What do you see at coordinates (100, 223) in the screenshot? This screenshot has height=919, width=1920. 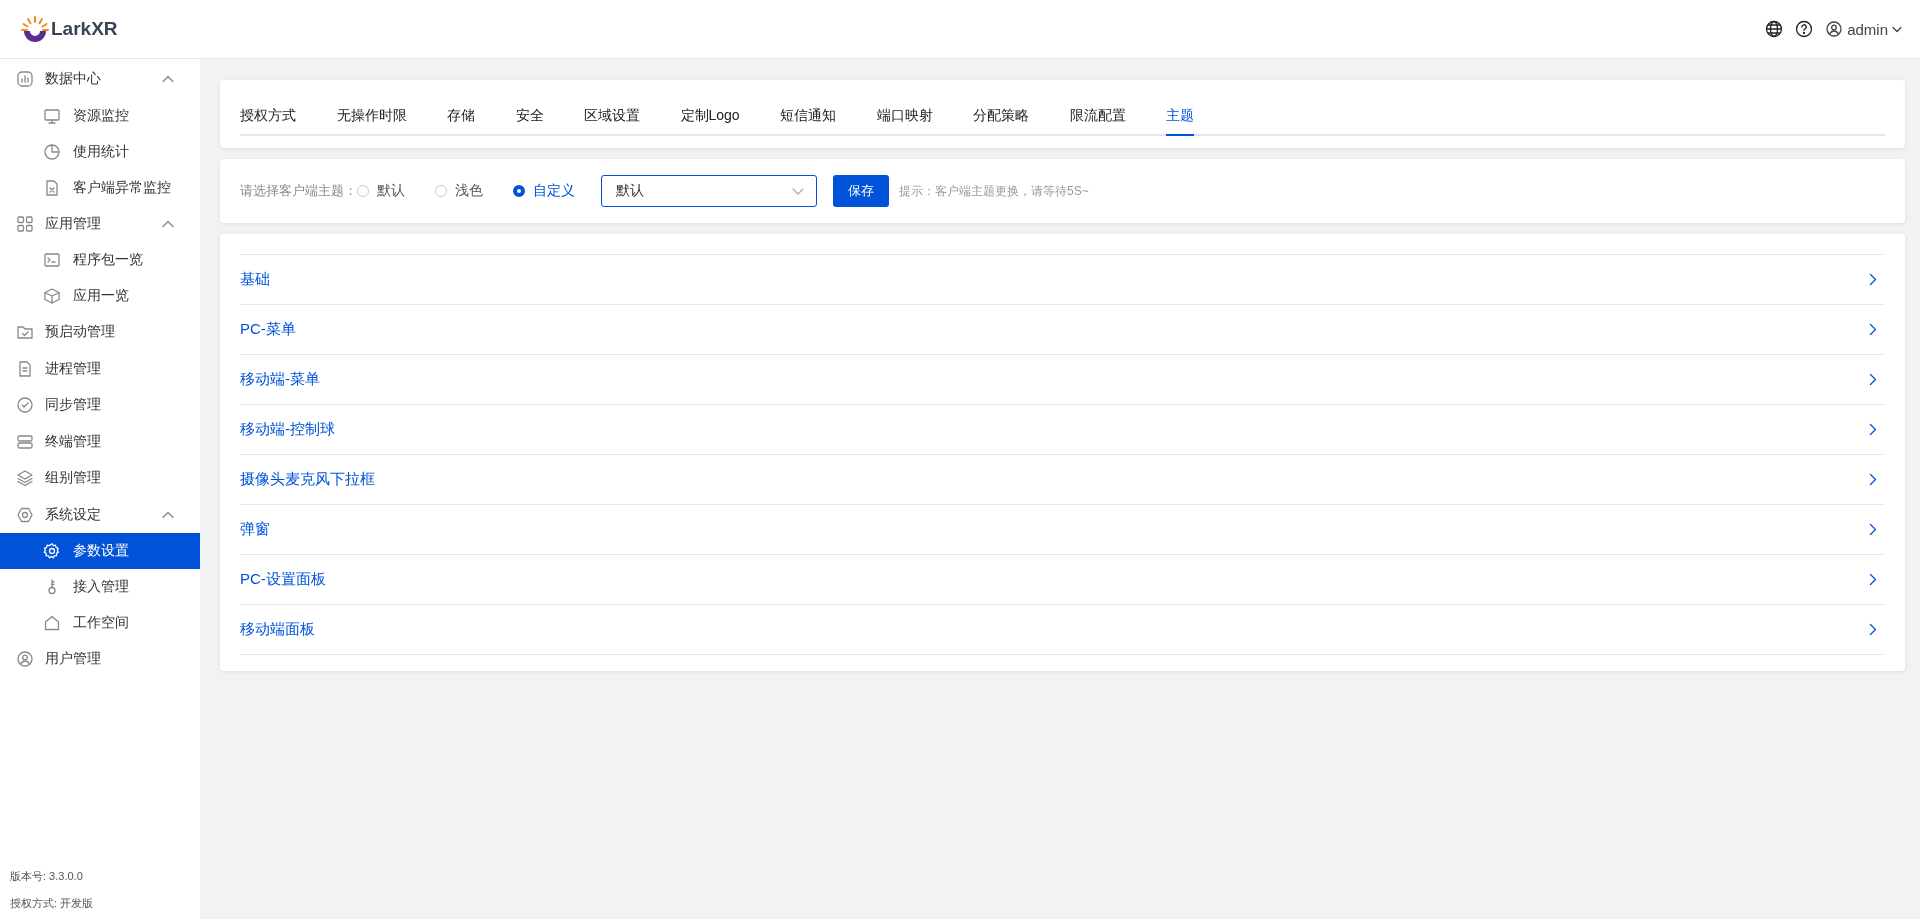 I see `sidebar-item: 应用管理` at bounding box center [100, 223].